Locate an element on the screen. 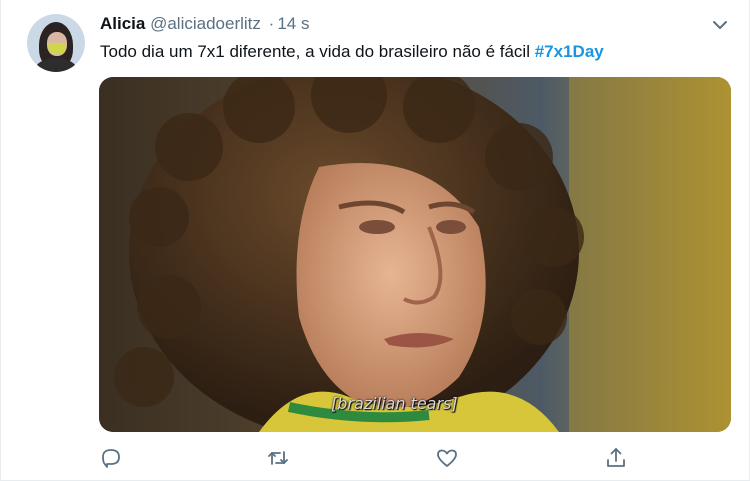 This screenshot has width=750, height=481. chevron-down-icon is located at coordinates (720, 25).